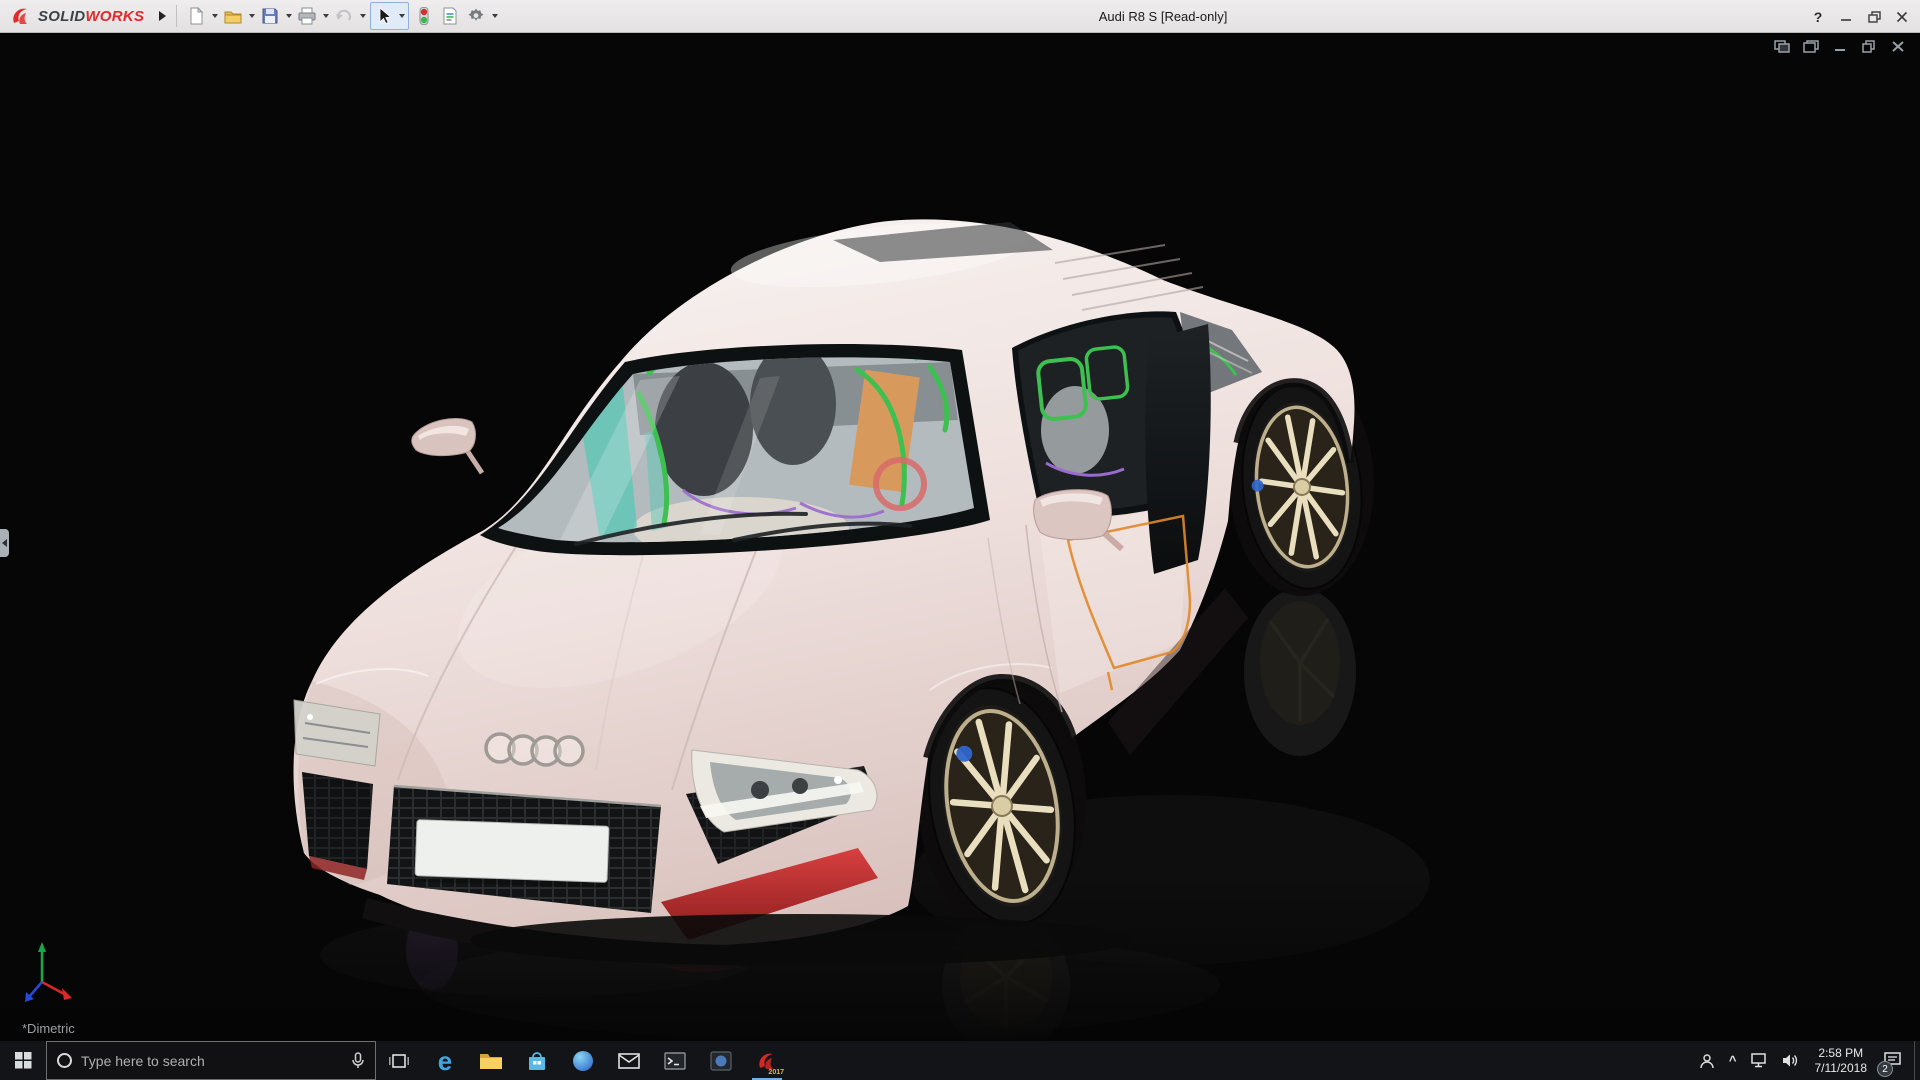  I want to click on print-button, so click(307, 16).